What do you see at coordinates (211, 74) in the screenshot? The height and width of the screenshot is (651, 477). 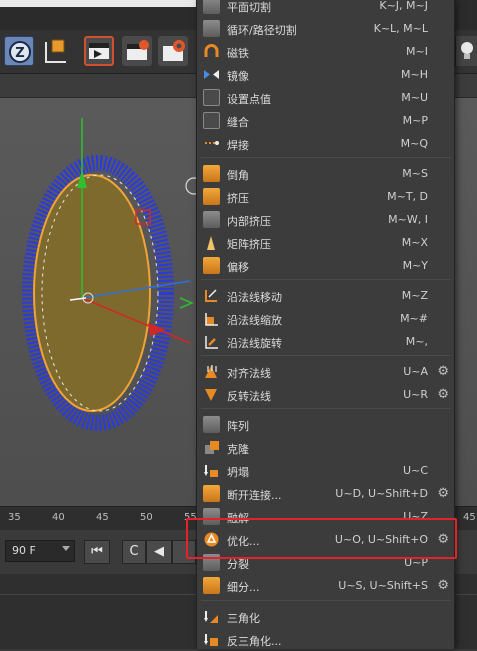 I see `mirror-icon` at bounding box center [211, 74].